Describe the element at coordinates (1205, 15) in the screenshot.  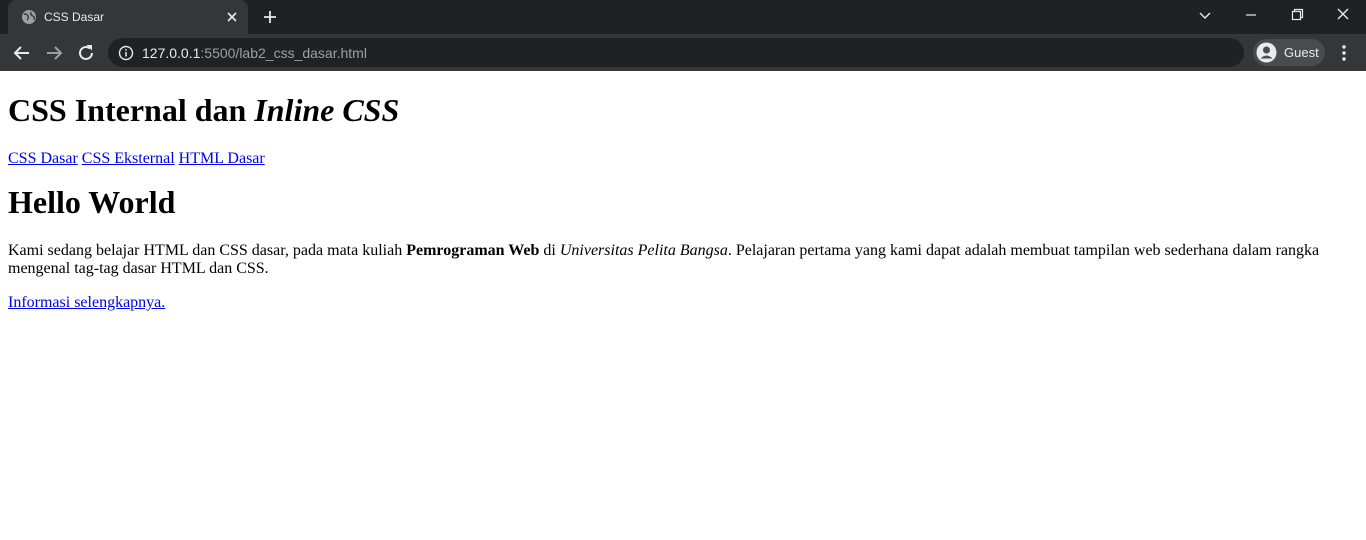
I see `tab-search-icon` at that location.